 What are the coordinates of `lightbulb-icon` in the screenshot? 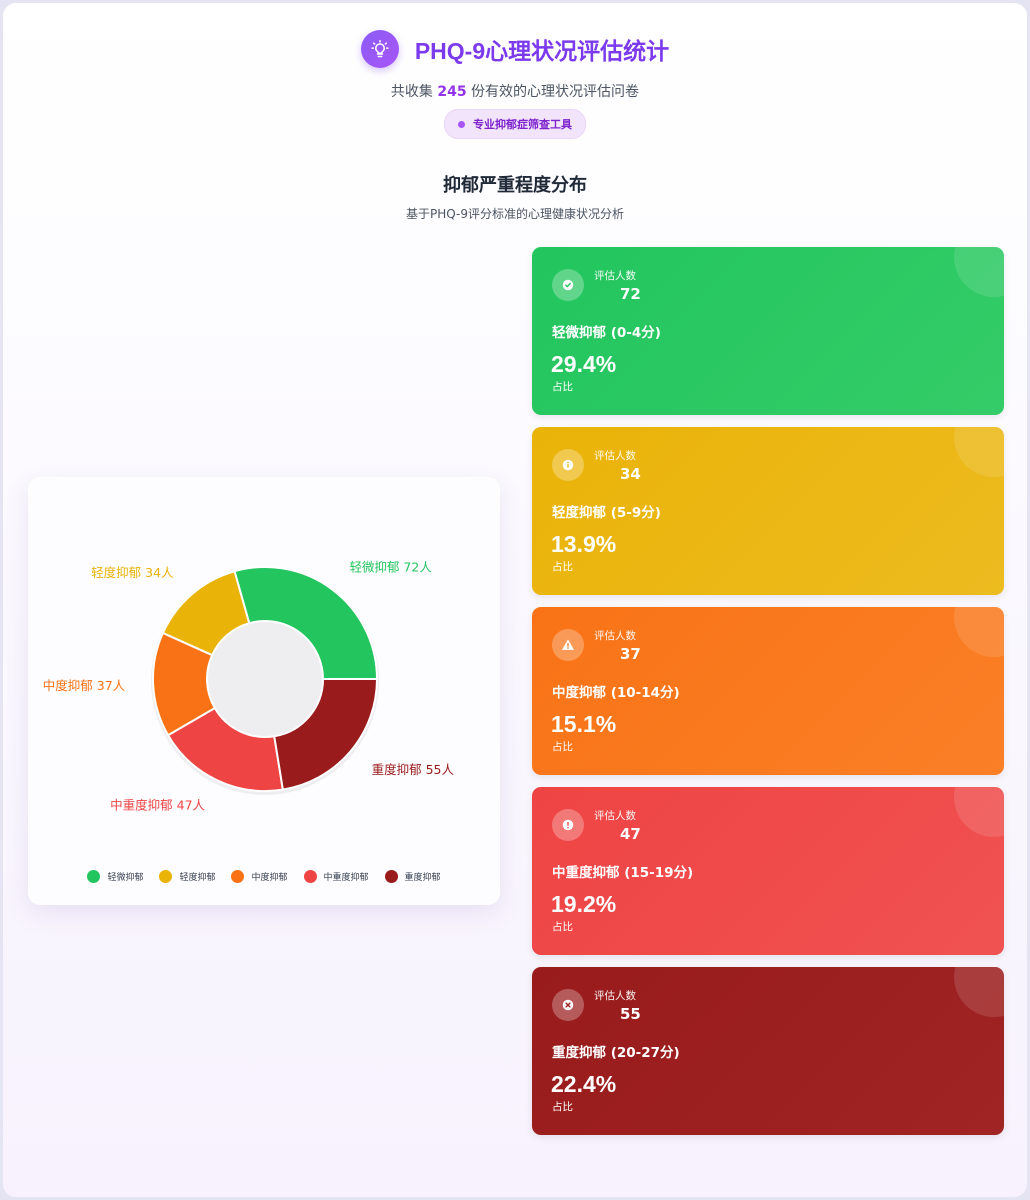 It's located at (379, 49).